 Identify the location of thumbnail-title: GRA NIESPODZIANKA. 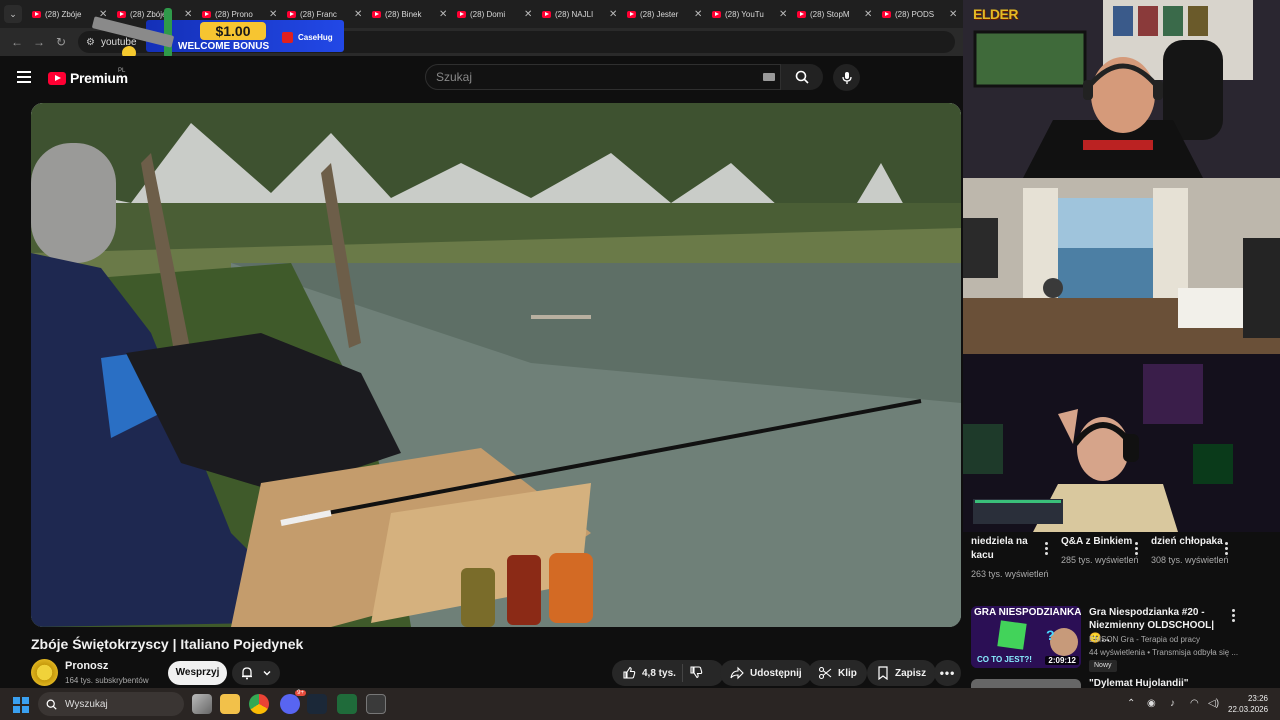
(1027, 612).